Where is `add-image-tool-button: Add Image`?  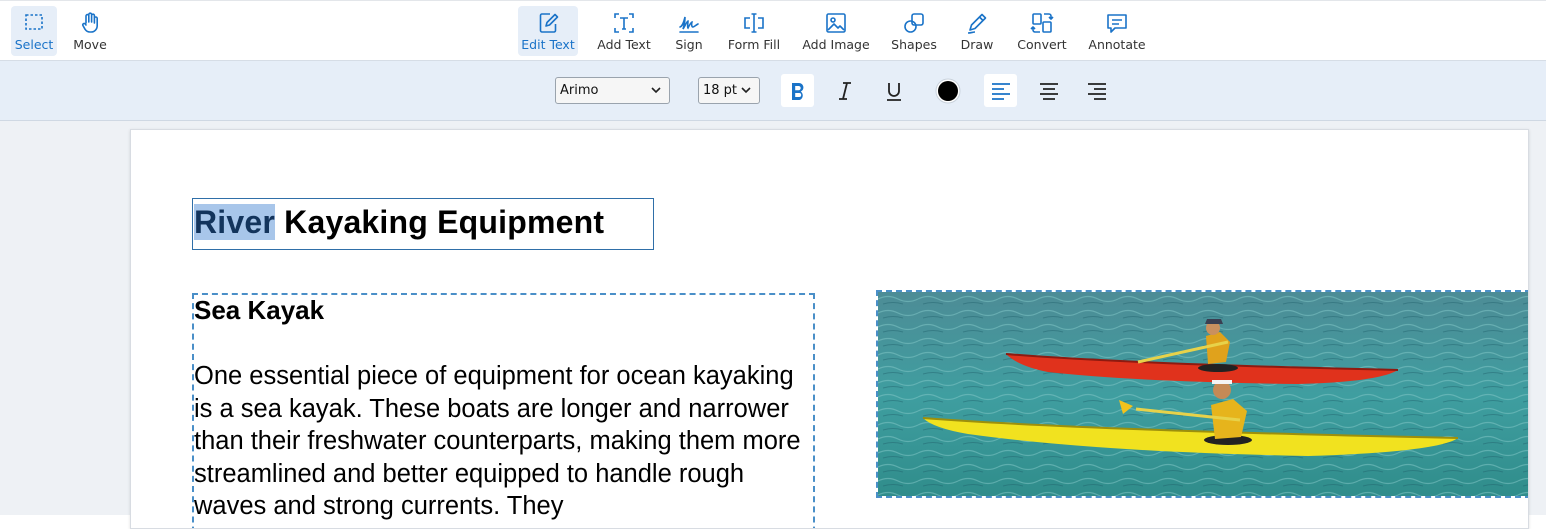
add-image-tool-button: Add Image is located at coordinates (836, 31).